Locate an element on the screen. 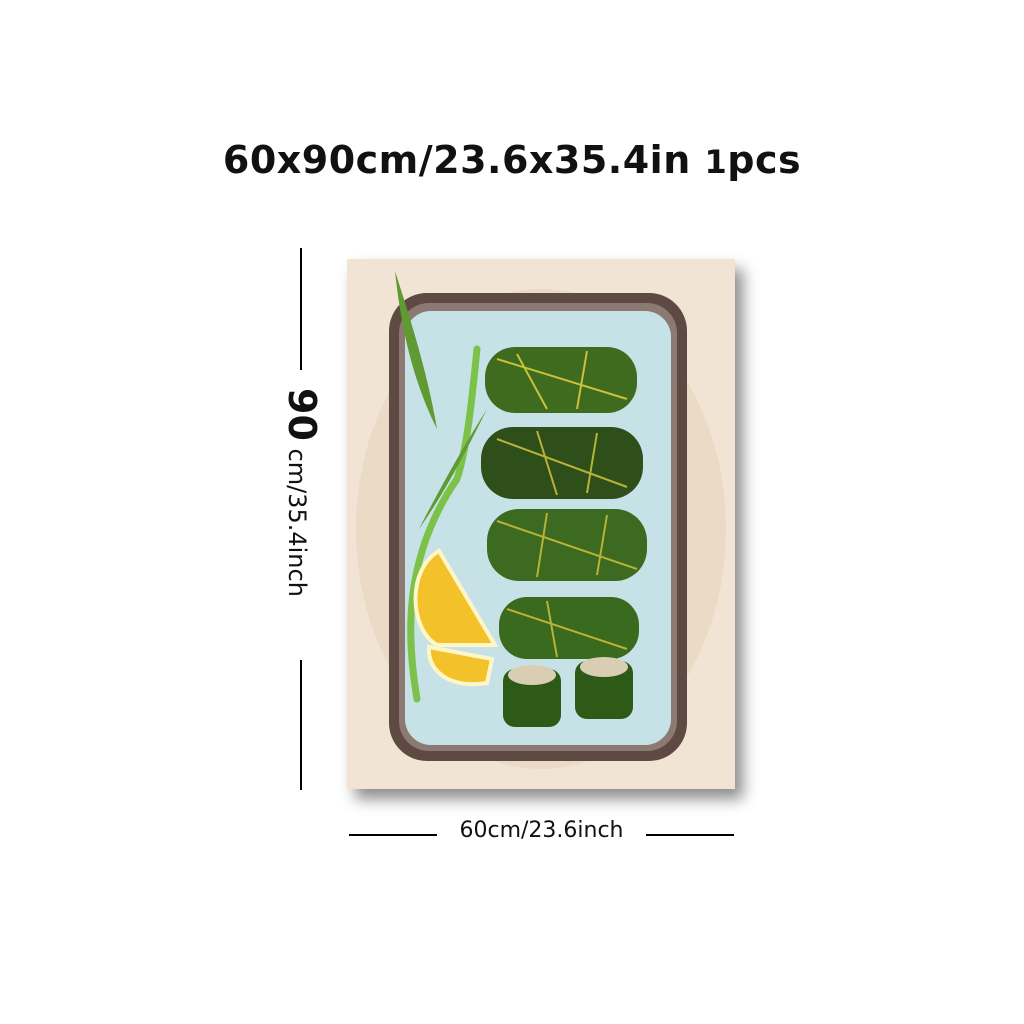 Image resolution: width=1024 pixels, height=1024 pixels. height-dimension-line-bottom is located at coordinates (301, 725).